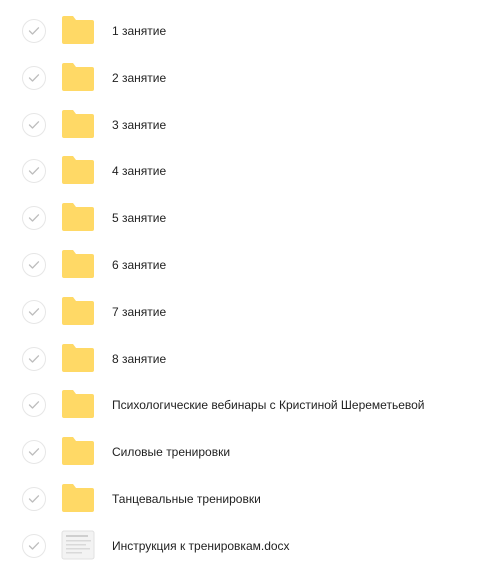 This screenshot has width=485, height=584. What do you see at coordinates (242, 128) in the screenshot?
I see `folder-row: 3 занятие` at bounding box center [242, 128].